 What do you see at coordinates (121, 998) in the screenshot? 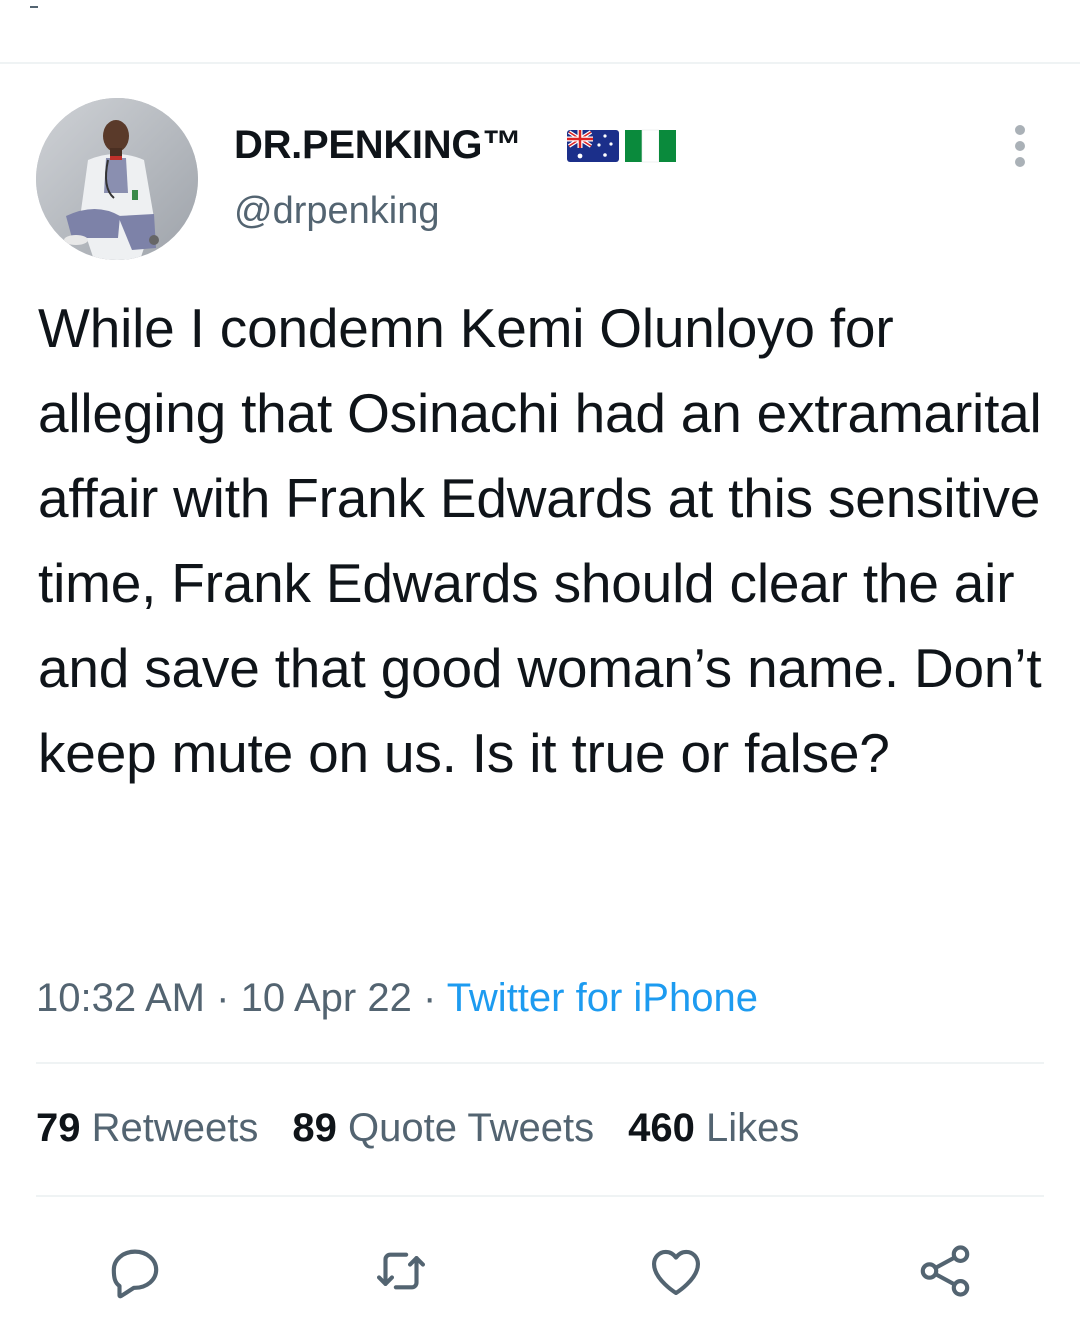
I see `tweet-time: 10:32 AM` at bounding box center [121, 998].